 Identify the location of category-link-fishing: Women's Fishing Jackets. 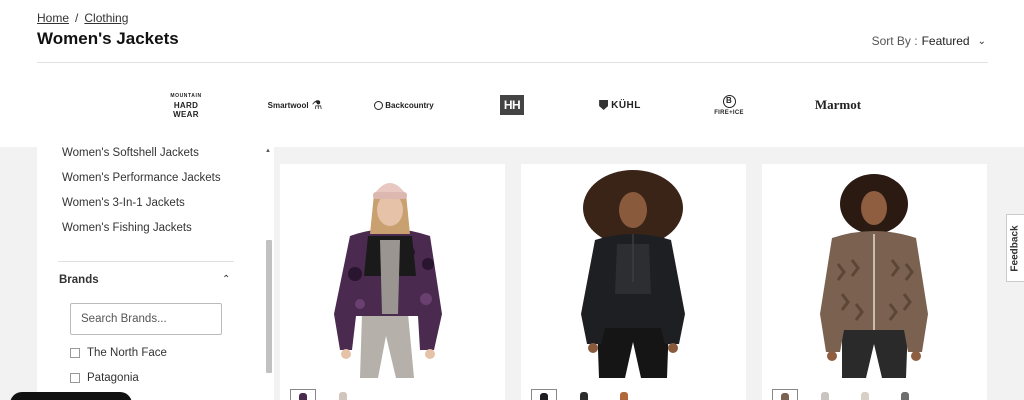
(152, 228).